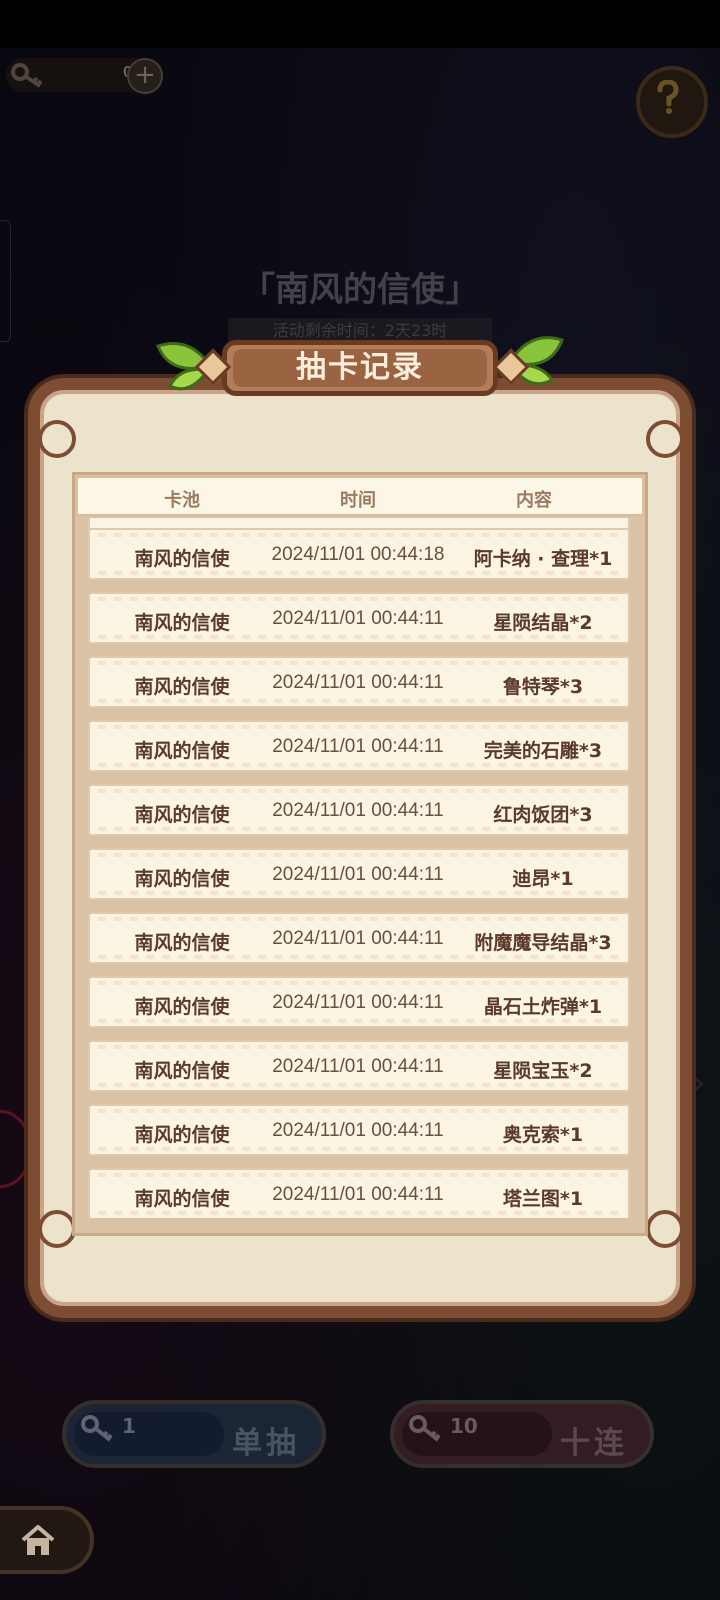 The image size is (720, 1600). Describe the element at coordinates (543, 1135) in the screenshot. I see `row-item: 奥克索*1` at that location.